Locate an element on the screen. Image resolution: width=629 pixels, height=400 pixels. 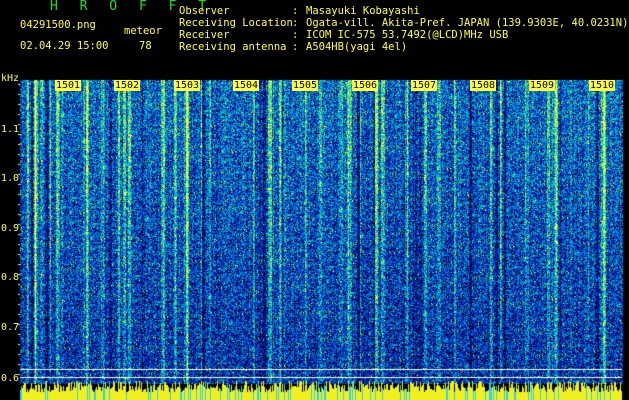
observer-colon: : is located at coordinates (295, 11).